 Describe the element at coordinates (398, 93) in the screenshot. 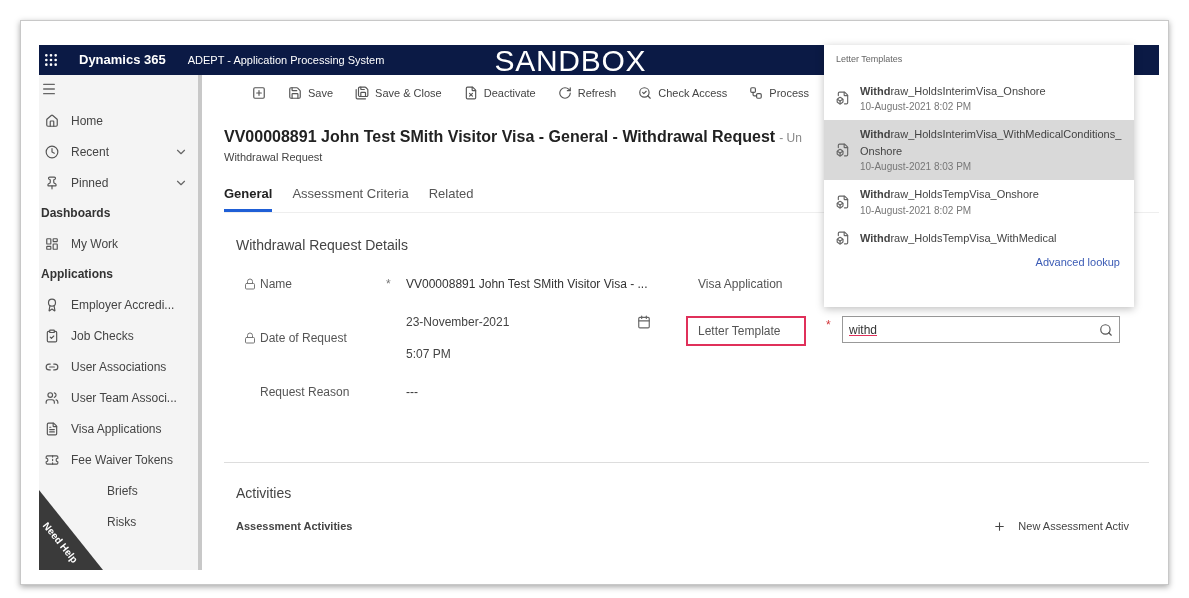

I see `toolbar-button: Save & Close` at that location.